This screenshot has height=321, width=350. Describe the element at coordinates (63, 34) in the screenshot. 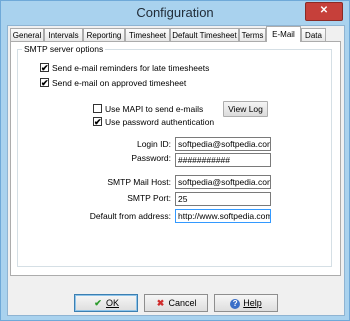

I see `tab-intervals: Intervals` at that location.